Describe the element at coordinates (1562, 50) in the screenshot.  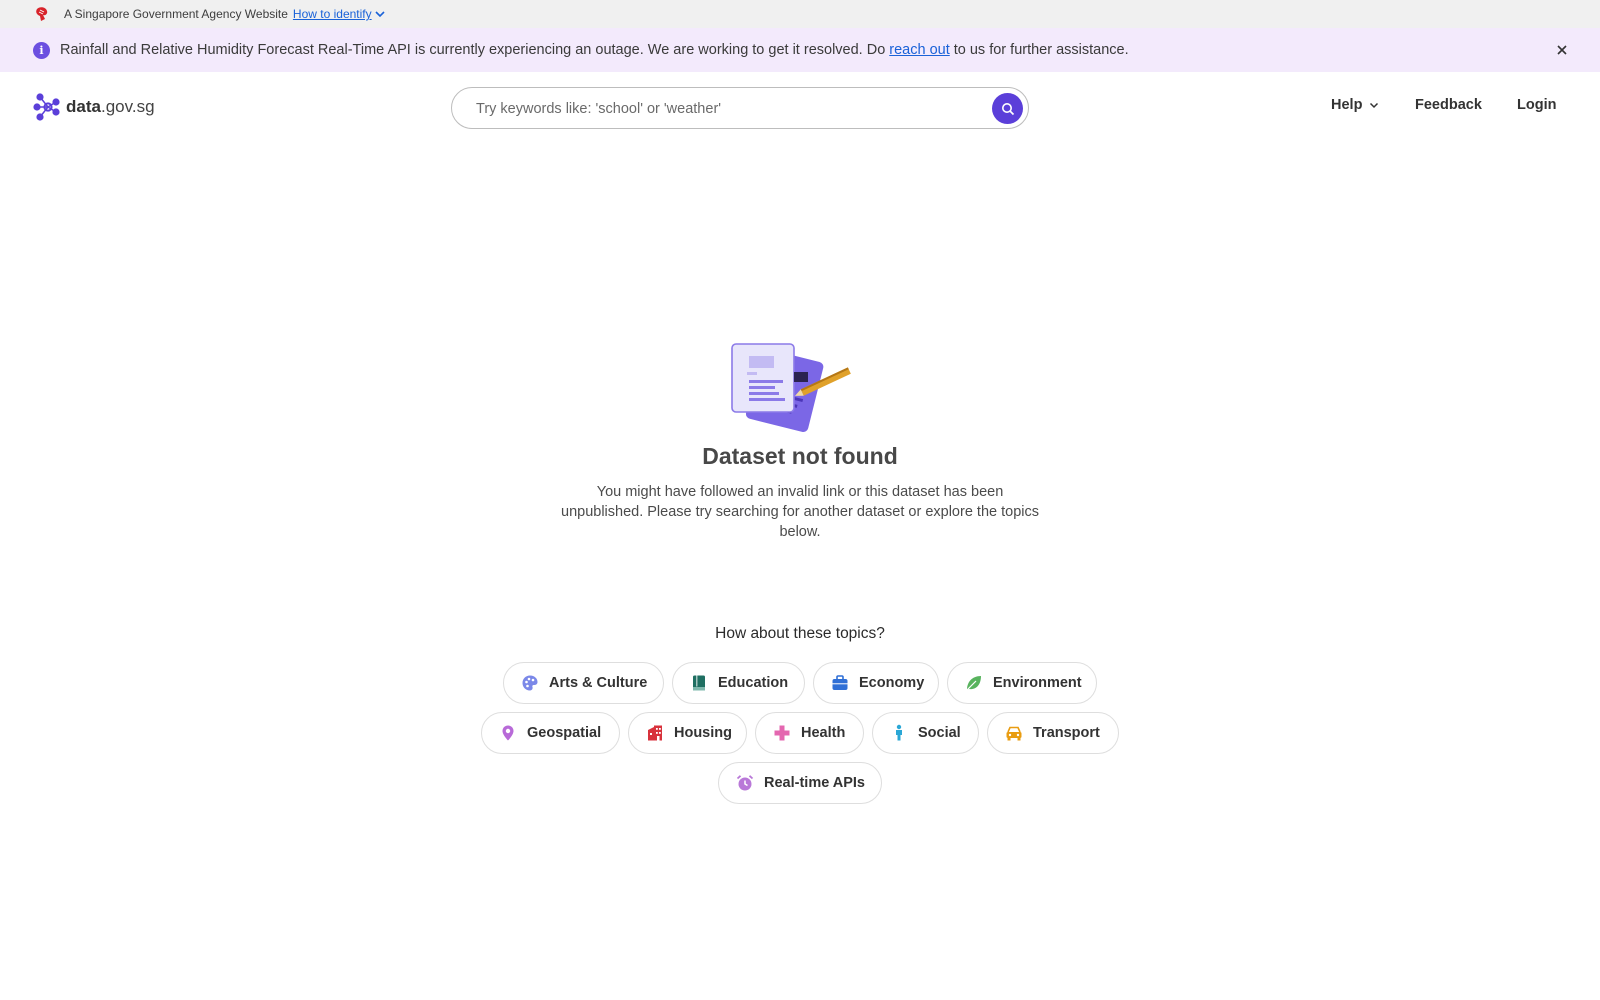
I see `close-icon` at that location.